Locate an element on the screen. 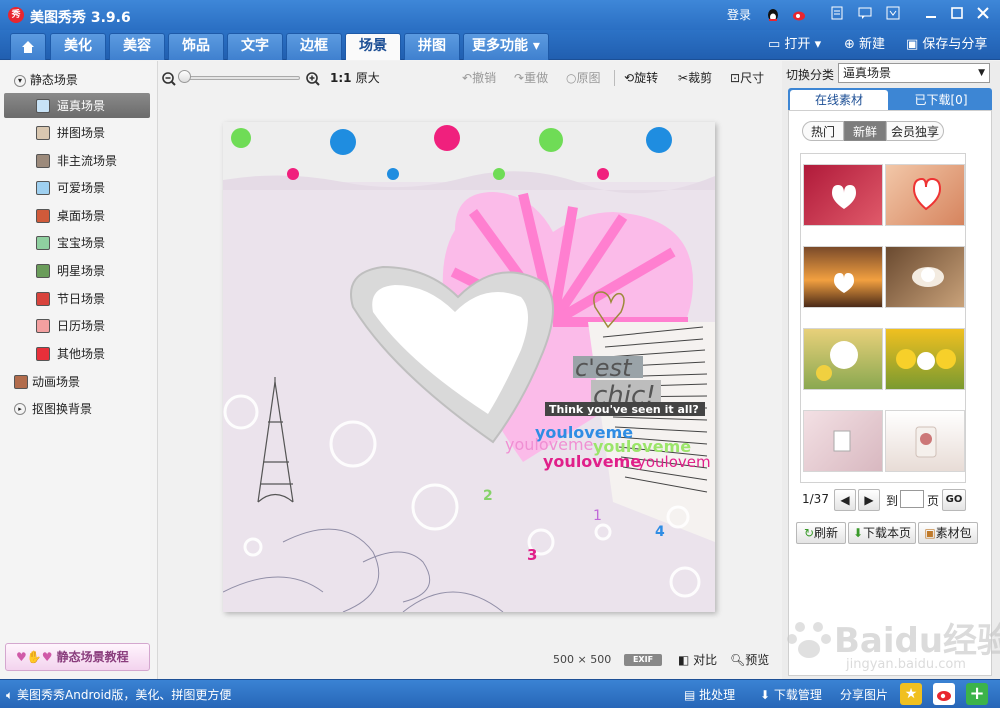 This screenshot has width=1000, height=708. weibo-share-icon is located at coordinates (944, 694).